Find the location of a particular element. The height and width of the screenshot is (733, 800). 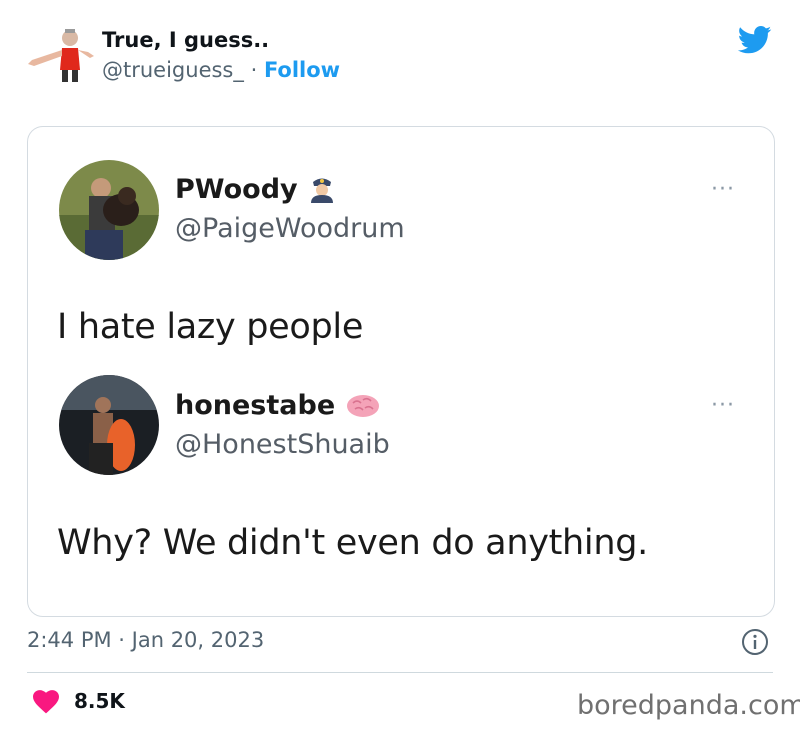

heart-icon is located at coordinates (46, 702).